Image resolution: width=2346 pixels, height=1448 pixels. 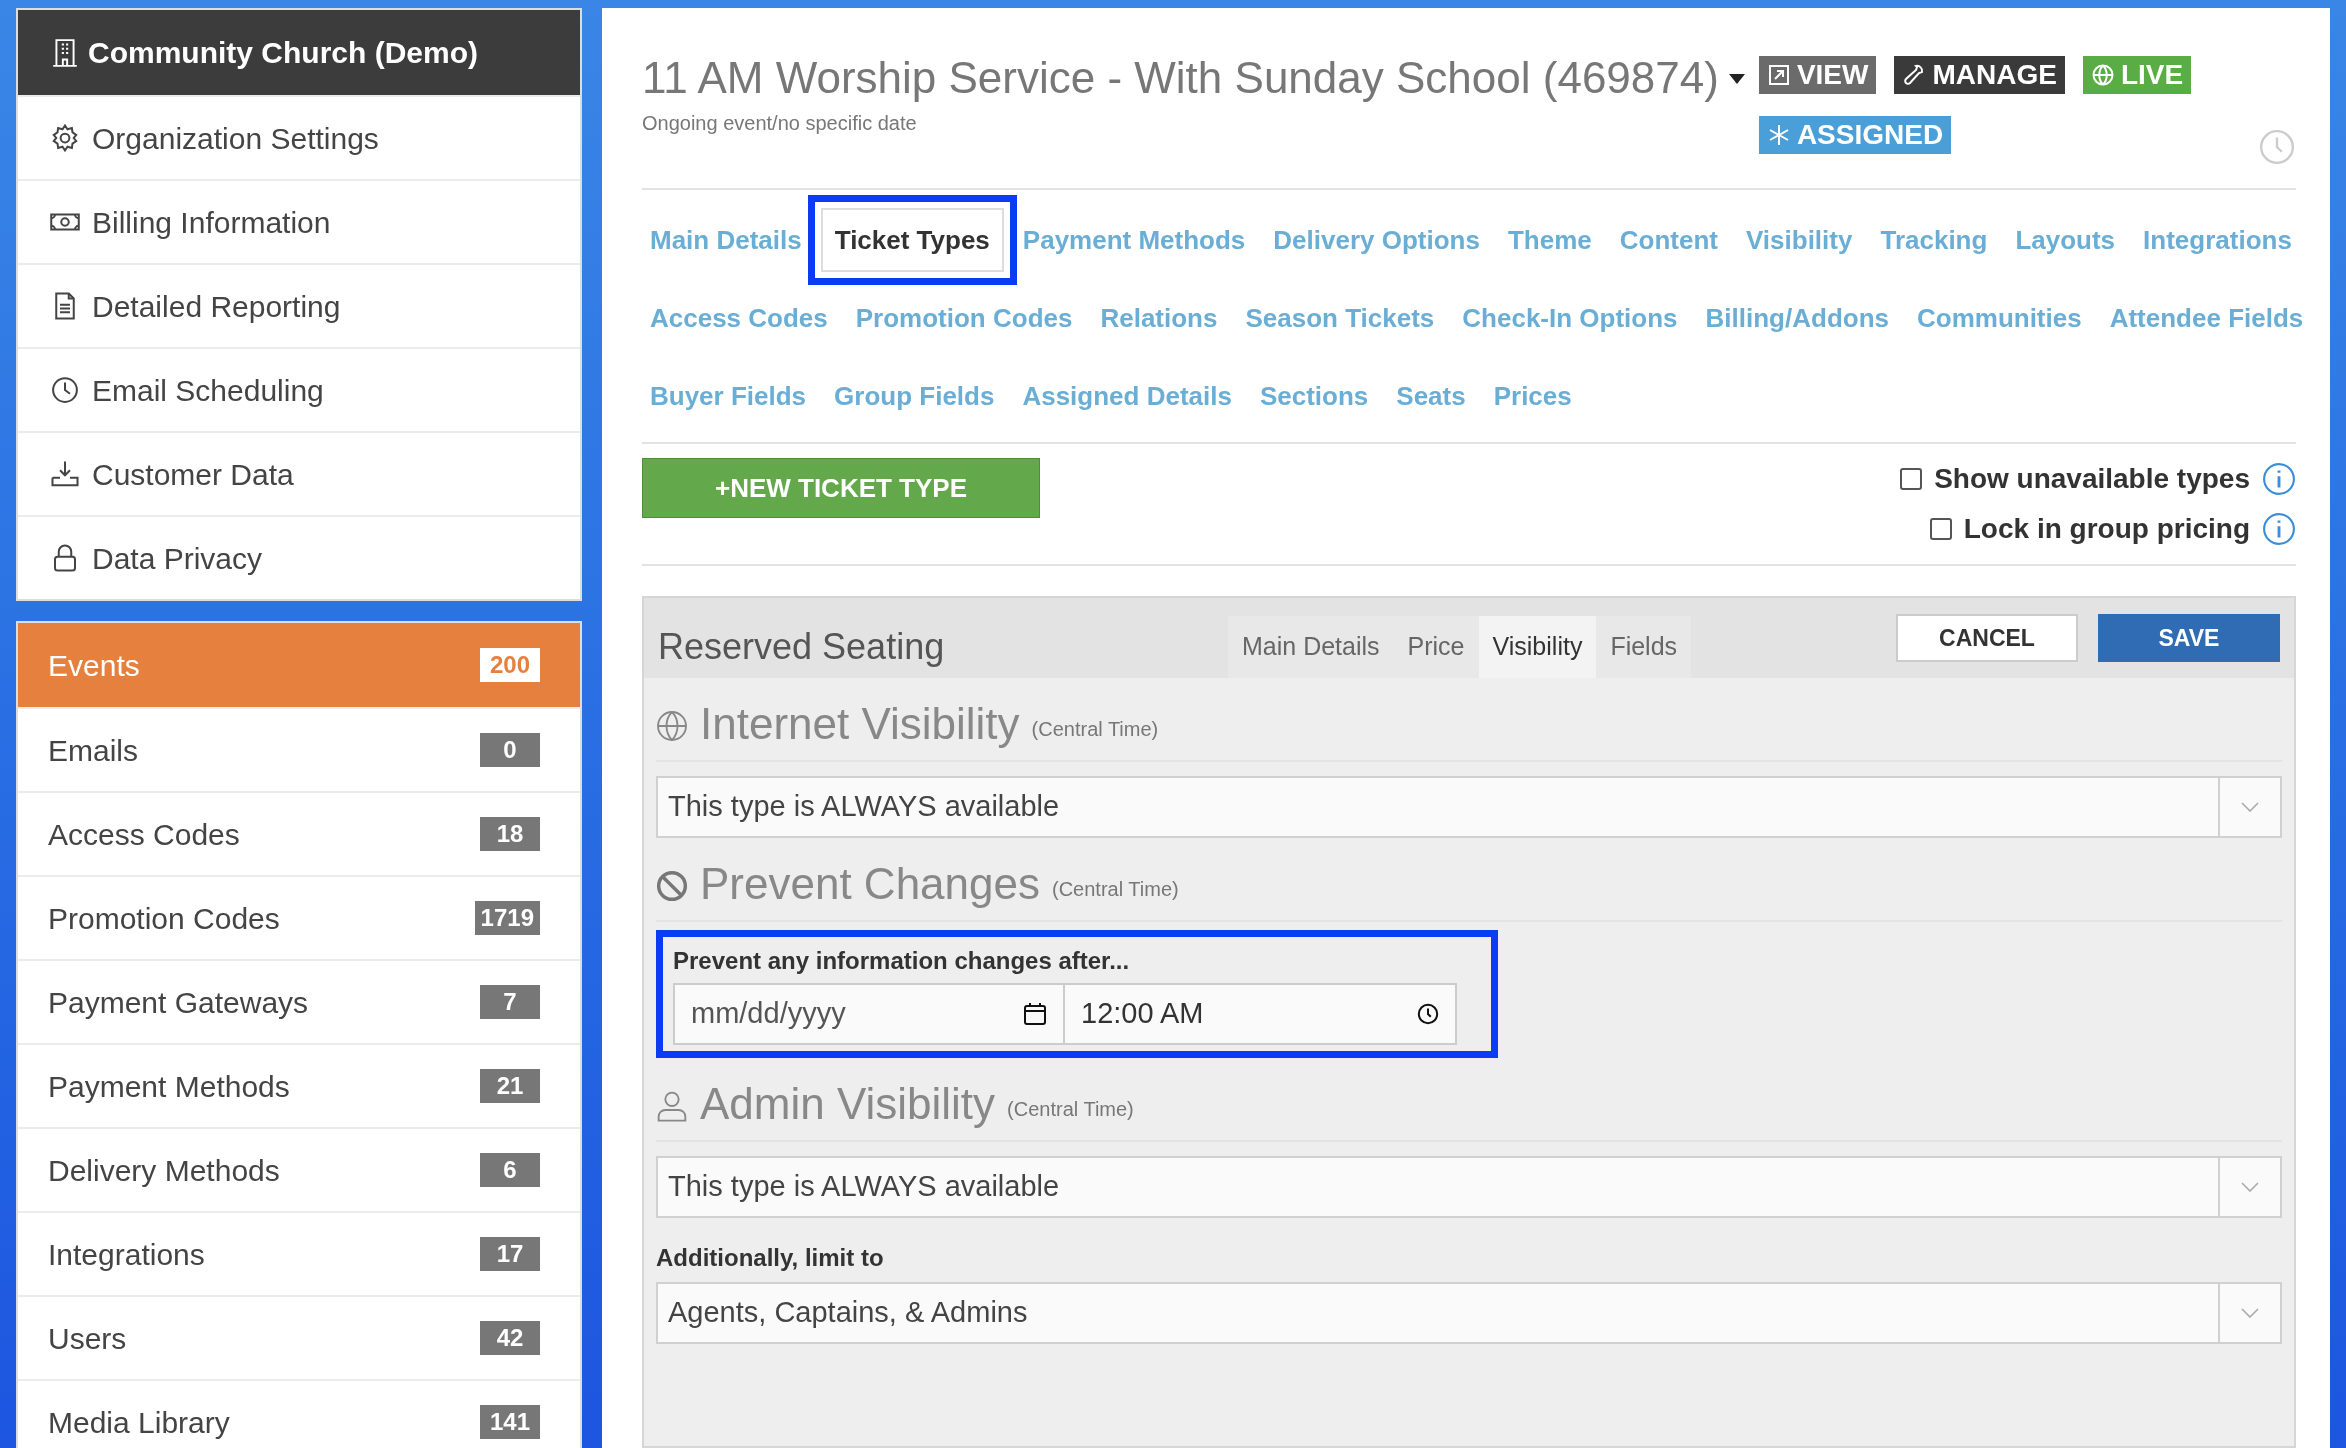 What do you see at coordinates (1537, 647) in the screenshot?
I see `panel-tab: Visibility` at bounding box center [1537, 647].